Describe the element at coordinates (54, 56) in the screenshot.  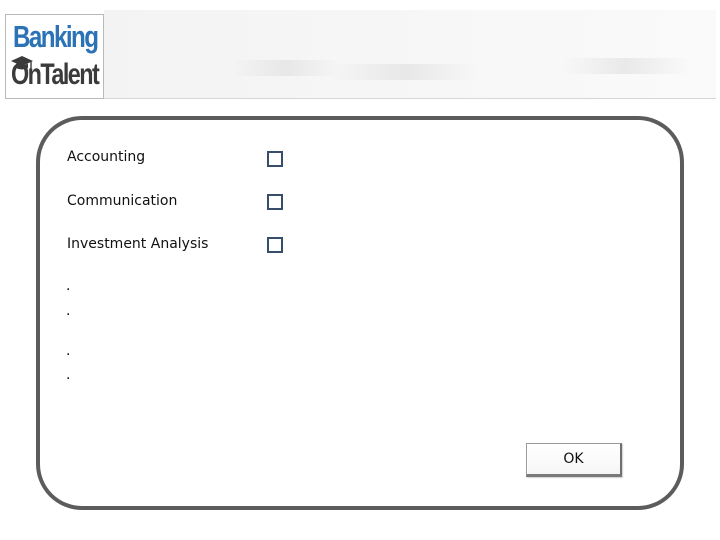
I see `banking-on-talent-logo: Banking OnTalent` at that location.